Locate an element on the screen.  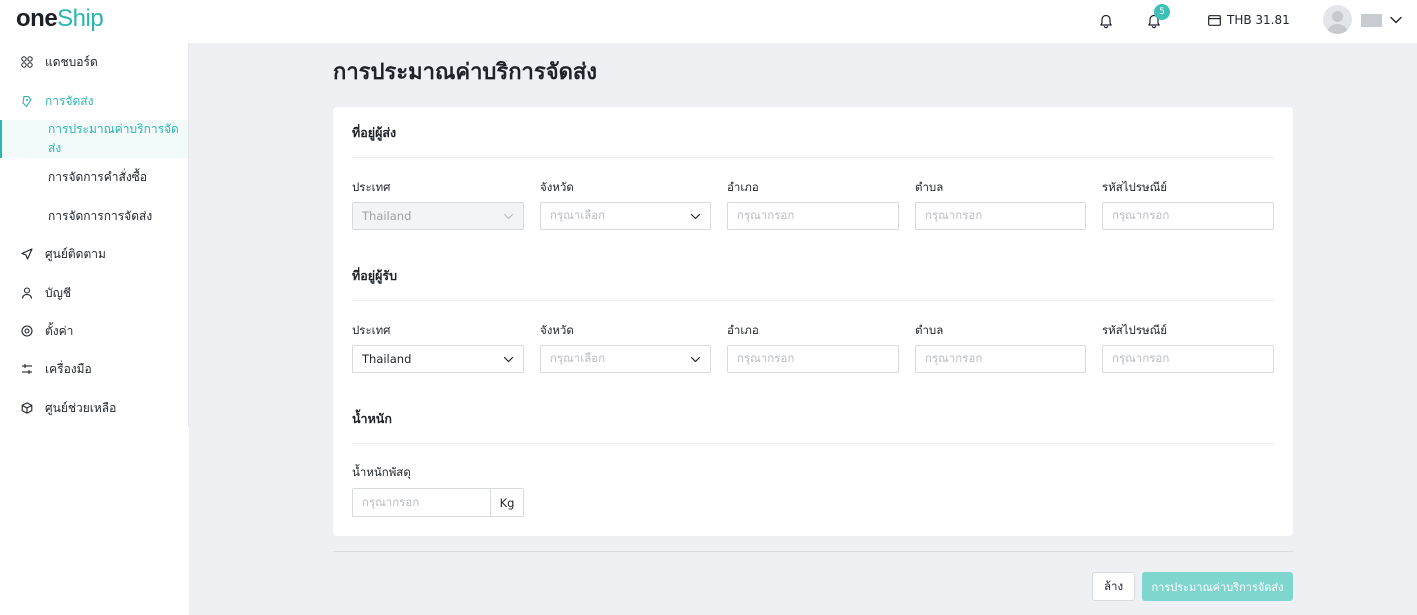
receiver-subdistrict-input: กรุณากรอก is located at coordinates (1000, 359).